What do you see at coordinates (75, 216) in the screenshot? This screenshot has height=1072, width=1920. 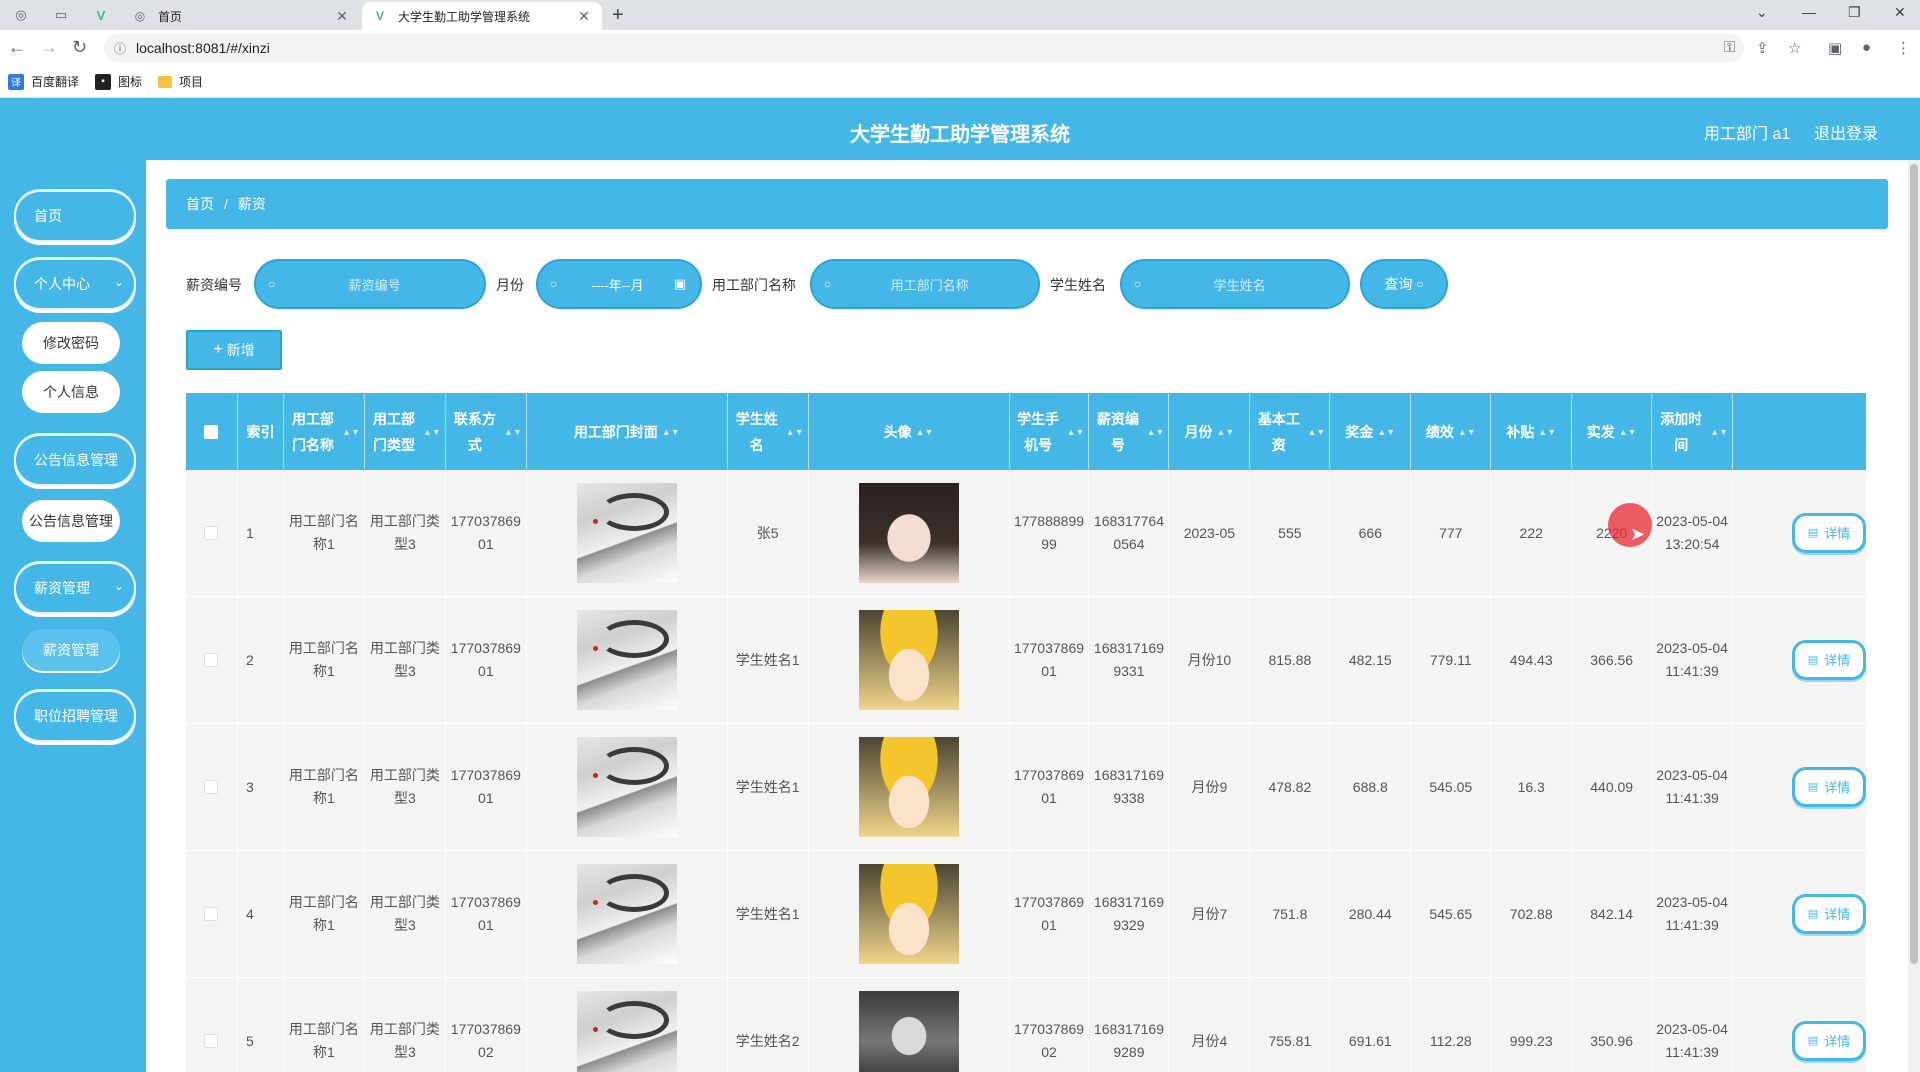 I see `sidebar-item-home: 首页` at bounding box center [75, 216].